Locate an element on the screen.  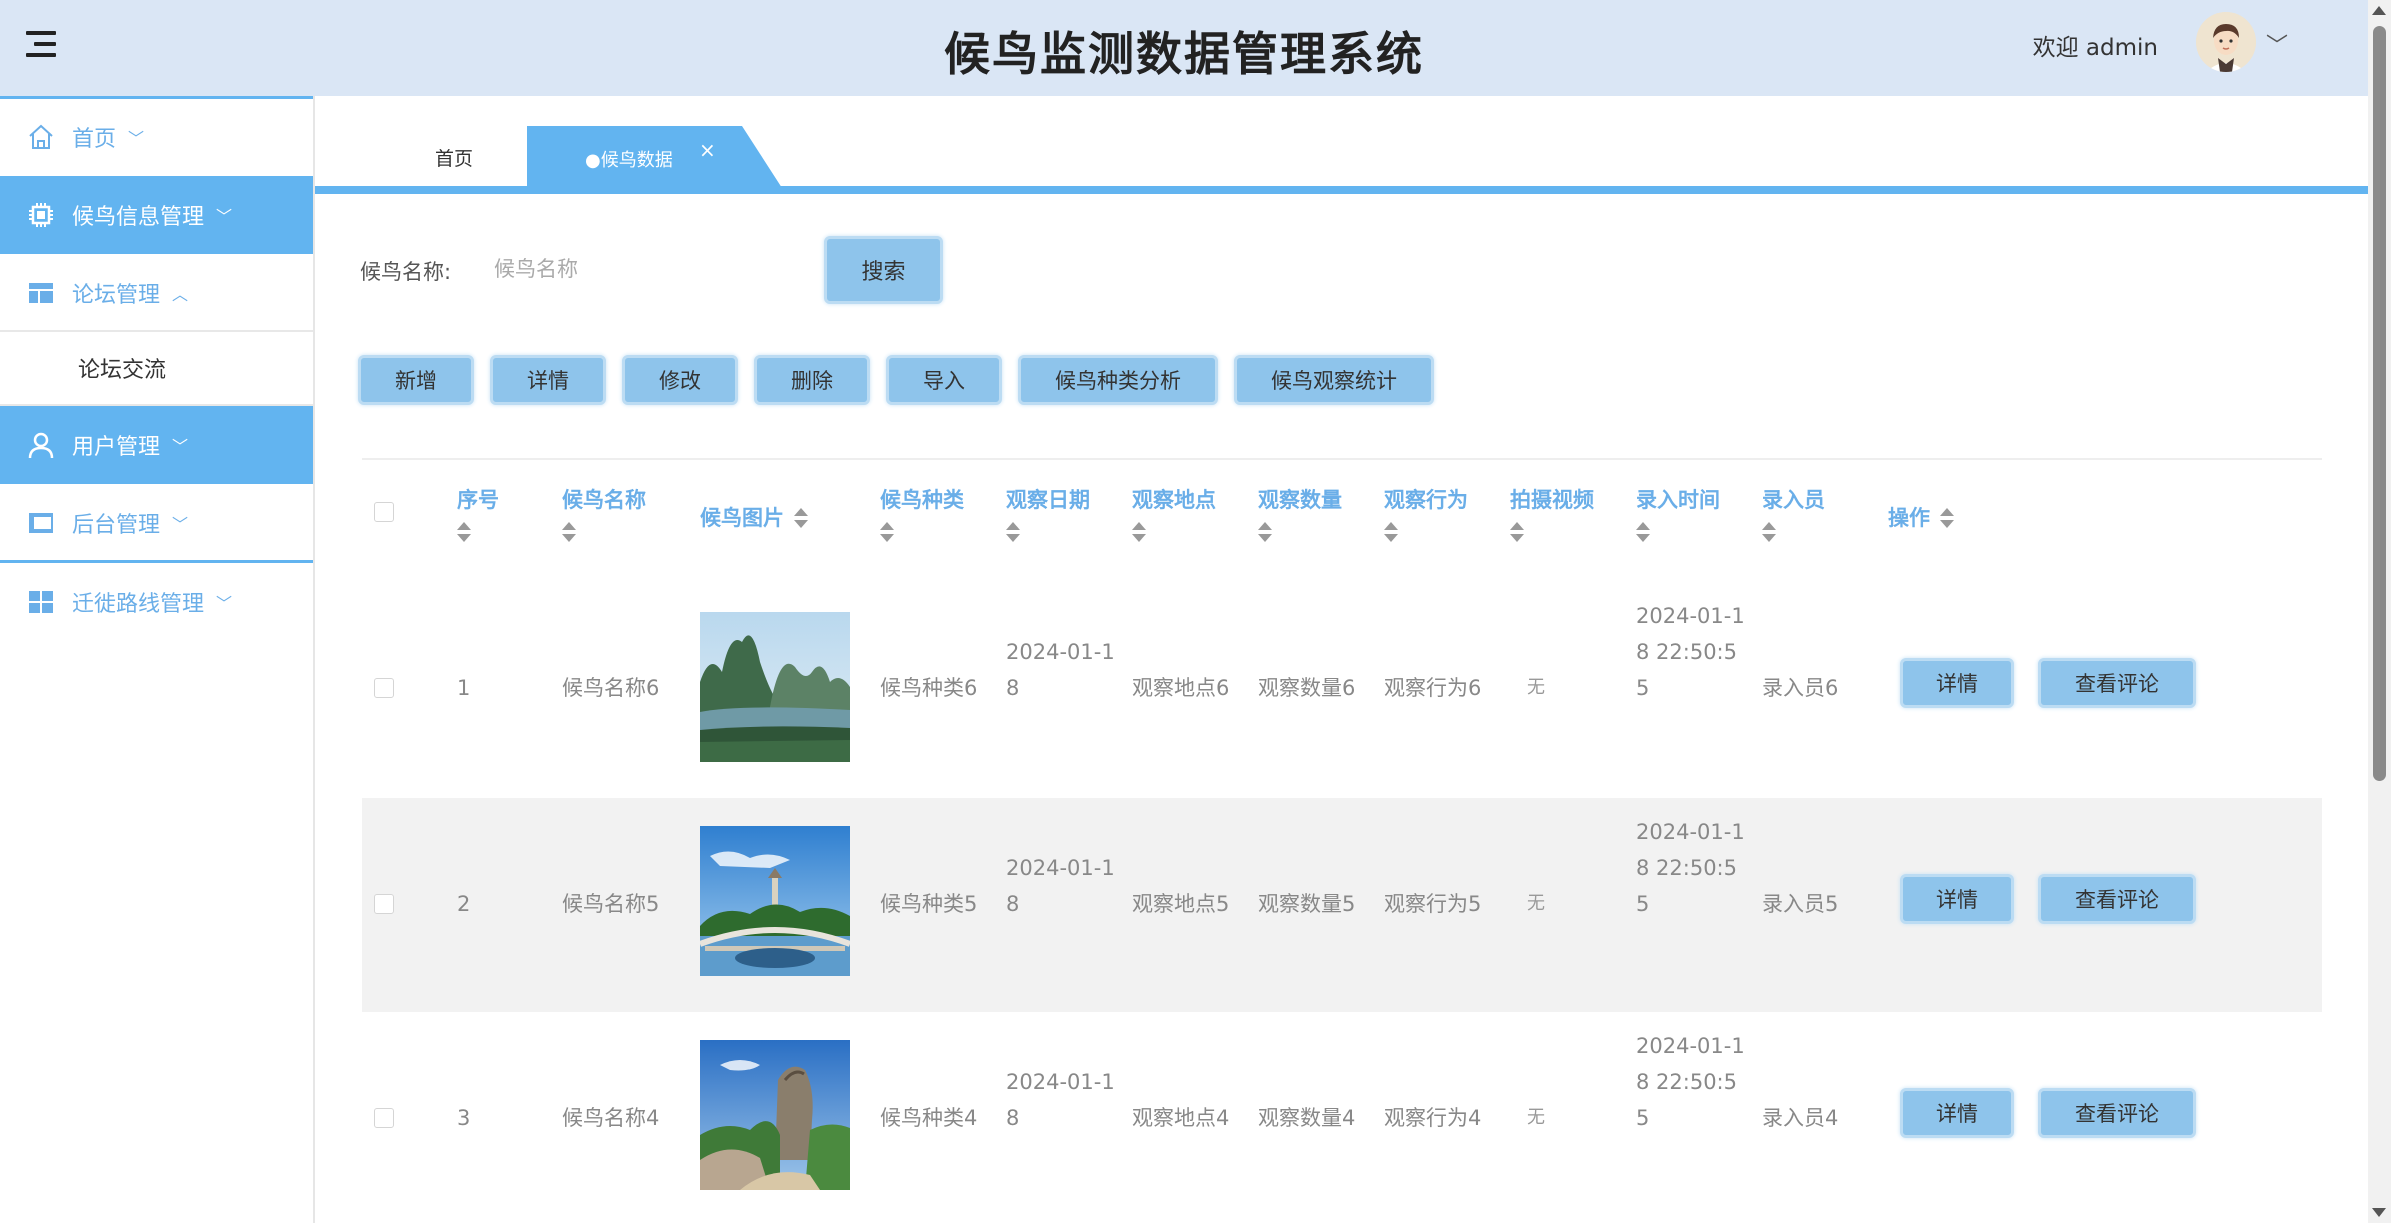
observation-stats-button: 候鸟观察统计 is located at coordinates (1334, 380).